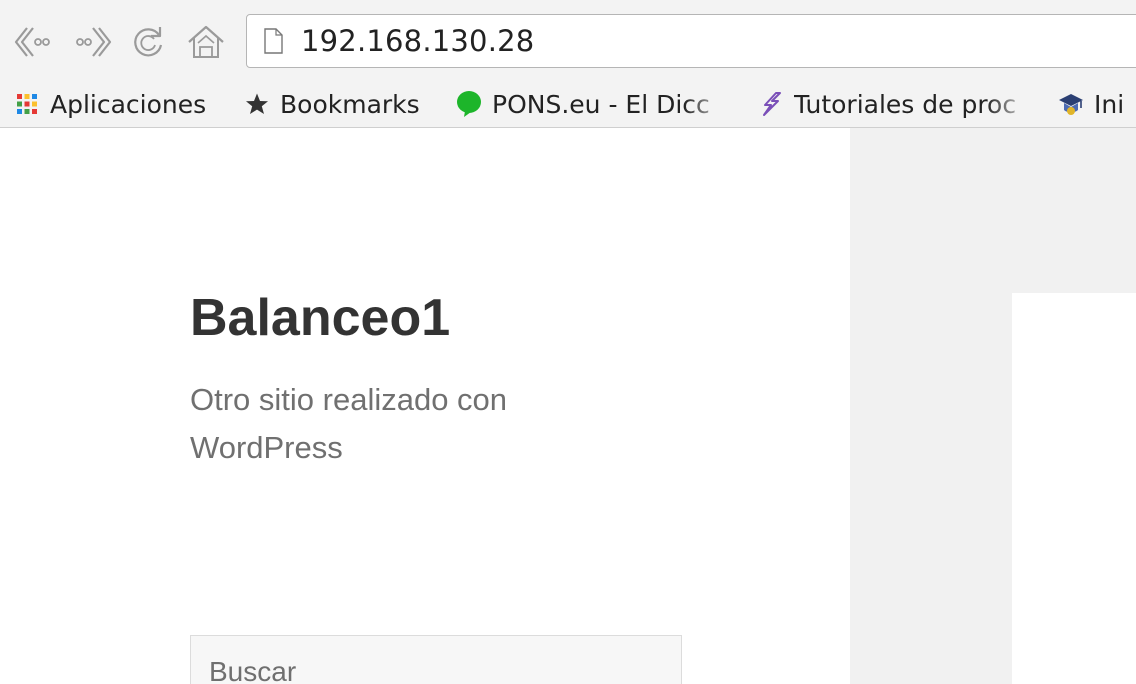 The height and width of the screenshot is (684, 1136). I want to click on bookmark-pons: PONS.eu - El Dicc, so click(595, 104).